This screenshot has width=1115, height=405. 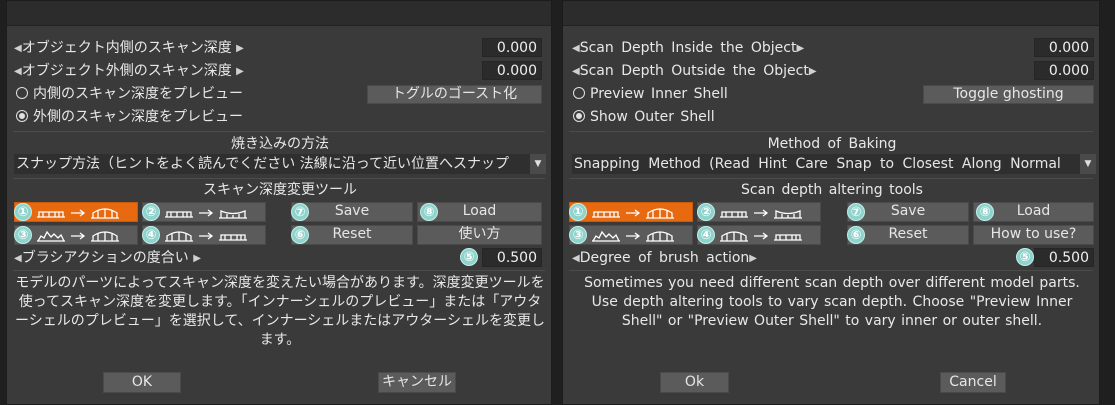 What do you see at coordinates (479, 235) in the screenshot?
I see `how-to-use-button: 使い方` at bounding box center [479, 235].